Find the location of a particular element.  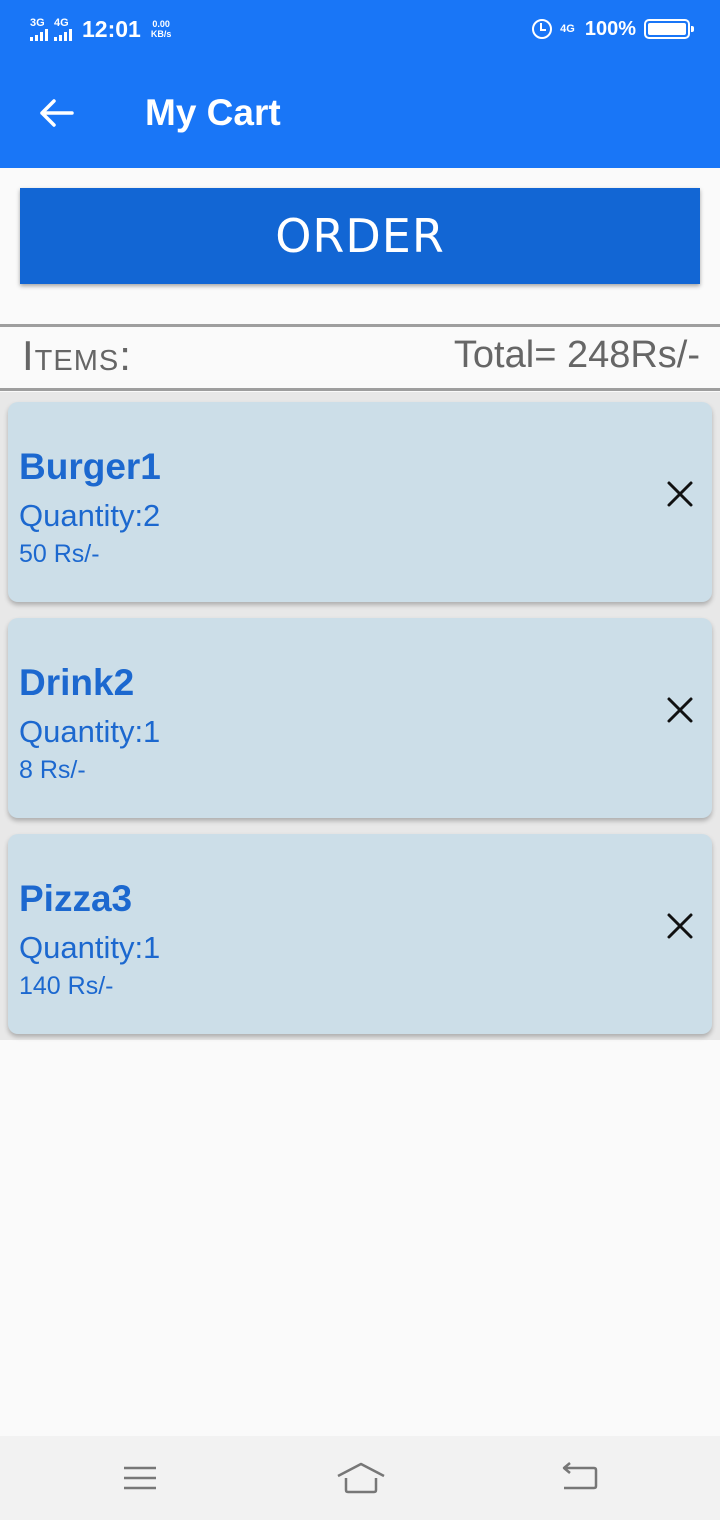

cart-item: Burger1 Quantity:2 50 Rs/- is located at coordinates (360, 502).